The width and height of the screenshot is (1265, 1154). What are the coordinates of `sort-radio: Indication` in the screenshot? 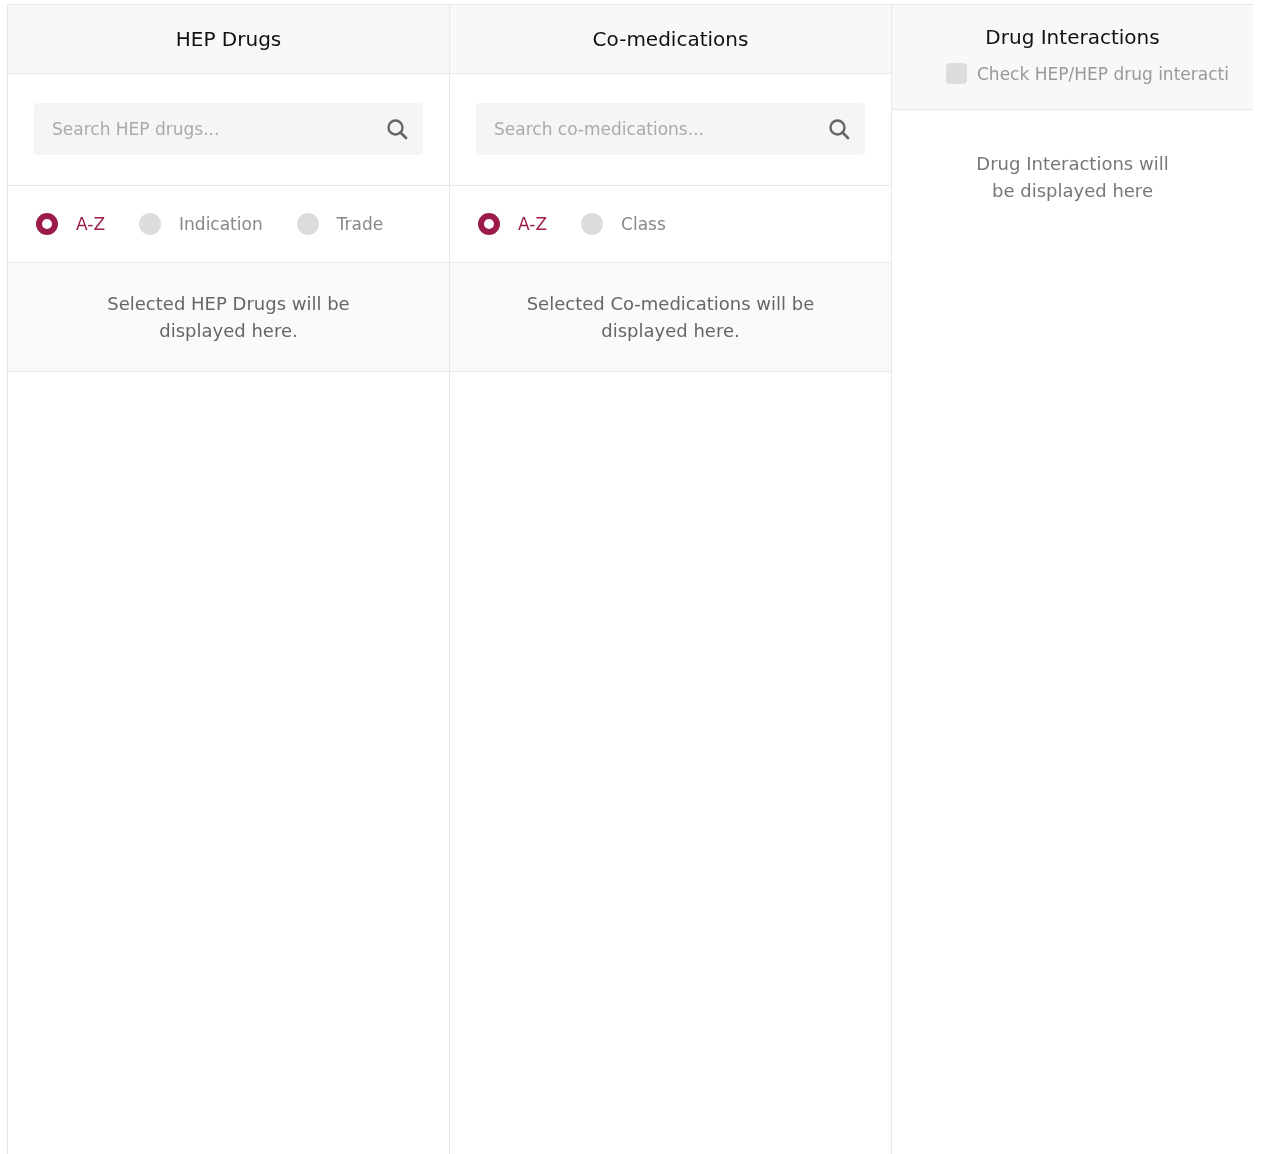 It's located at (201, 224).